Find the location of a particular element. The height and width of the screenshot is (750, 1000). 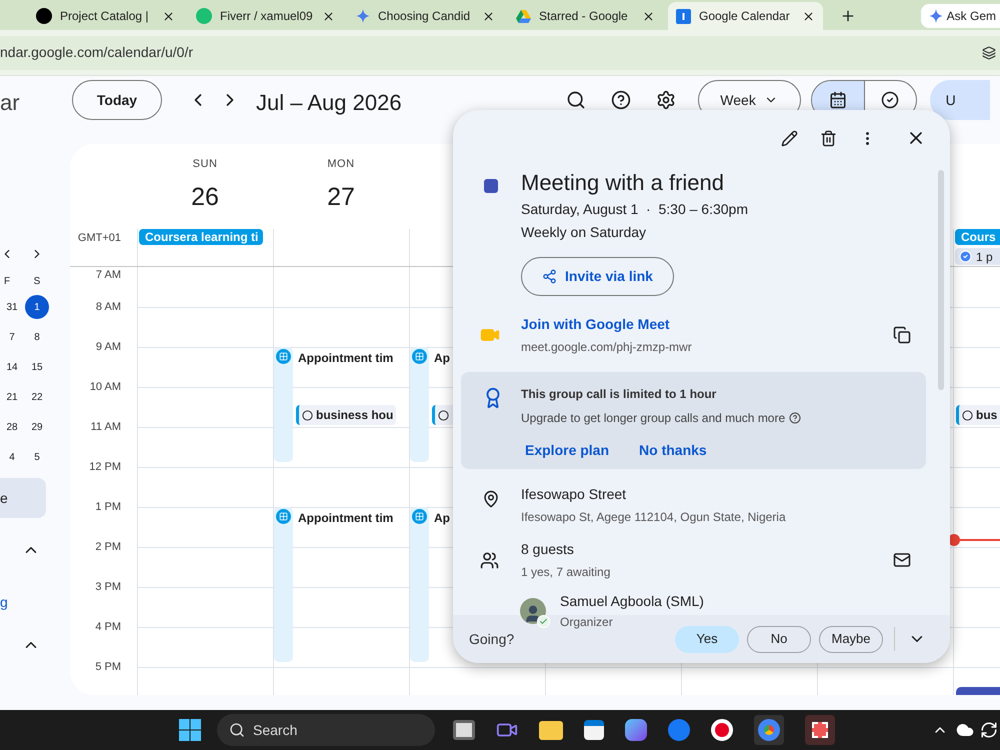

location-address: Ifesowapo St, Agege 112104, Ogun State, Nigeria is located at coordinates (653, 517).